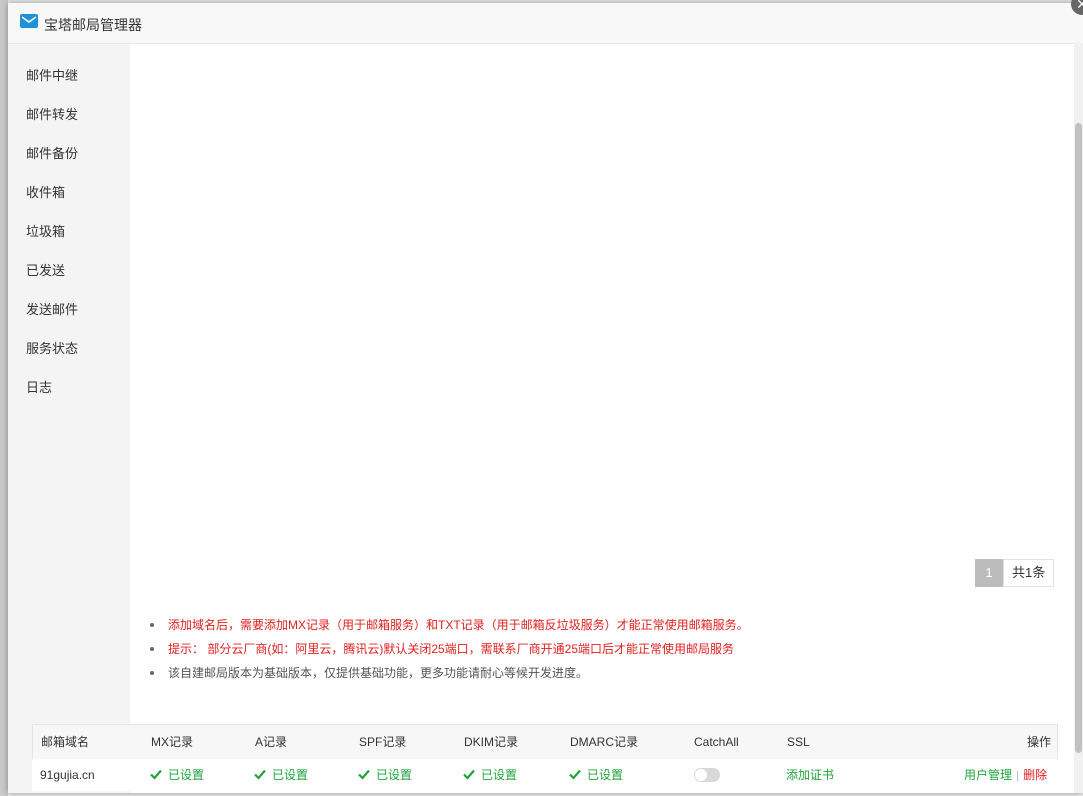 Image resolution: width=1083 pixels, height=796 pixels. I want to click on sidebar-item-backup: 邮件备份, so click(52, 154).